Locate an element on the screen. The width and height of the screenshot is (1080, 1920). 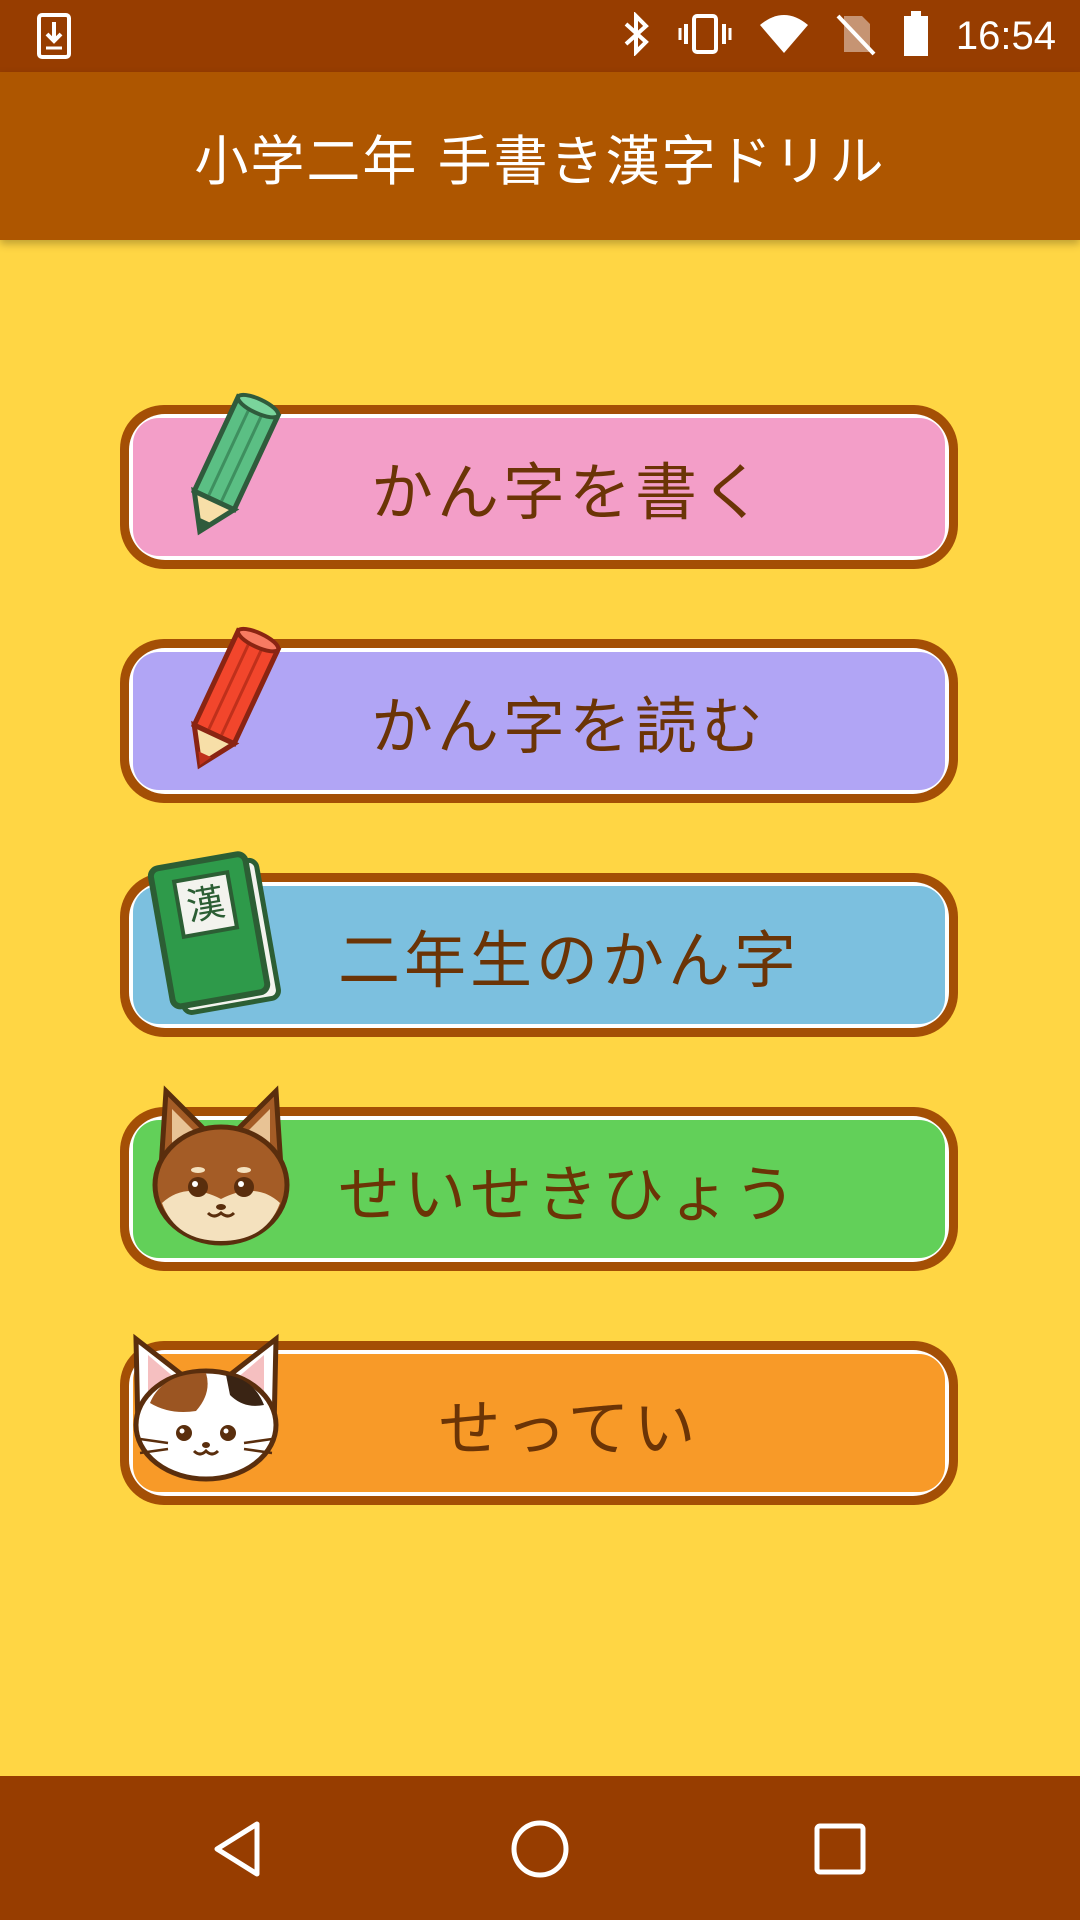
home-icon is located at coordinates (540, 1849).